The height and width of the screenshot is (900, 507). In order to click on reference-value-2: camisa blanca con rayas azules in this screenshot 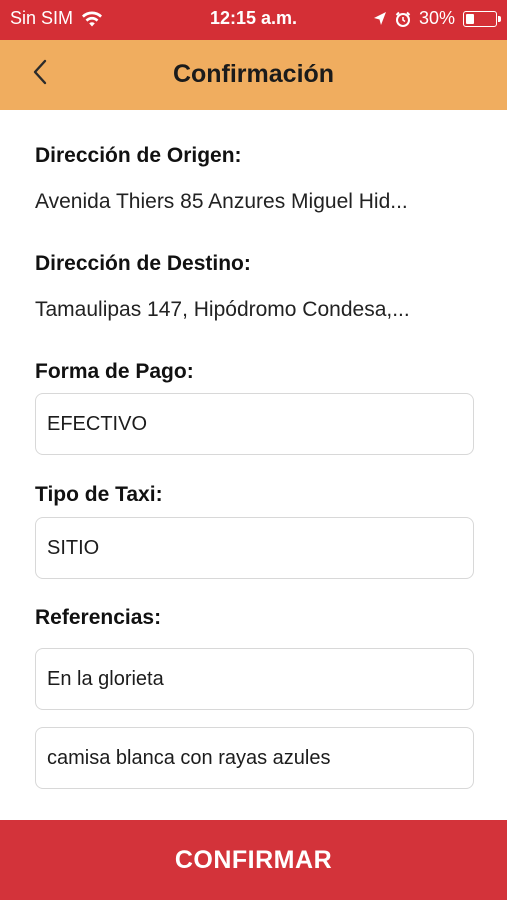, I will do `click(189, 757)`.